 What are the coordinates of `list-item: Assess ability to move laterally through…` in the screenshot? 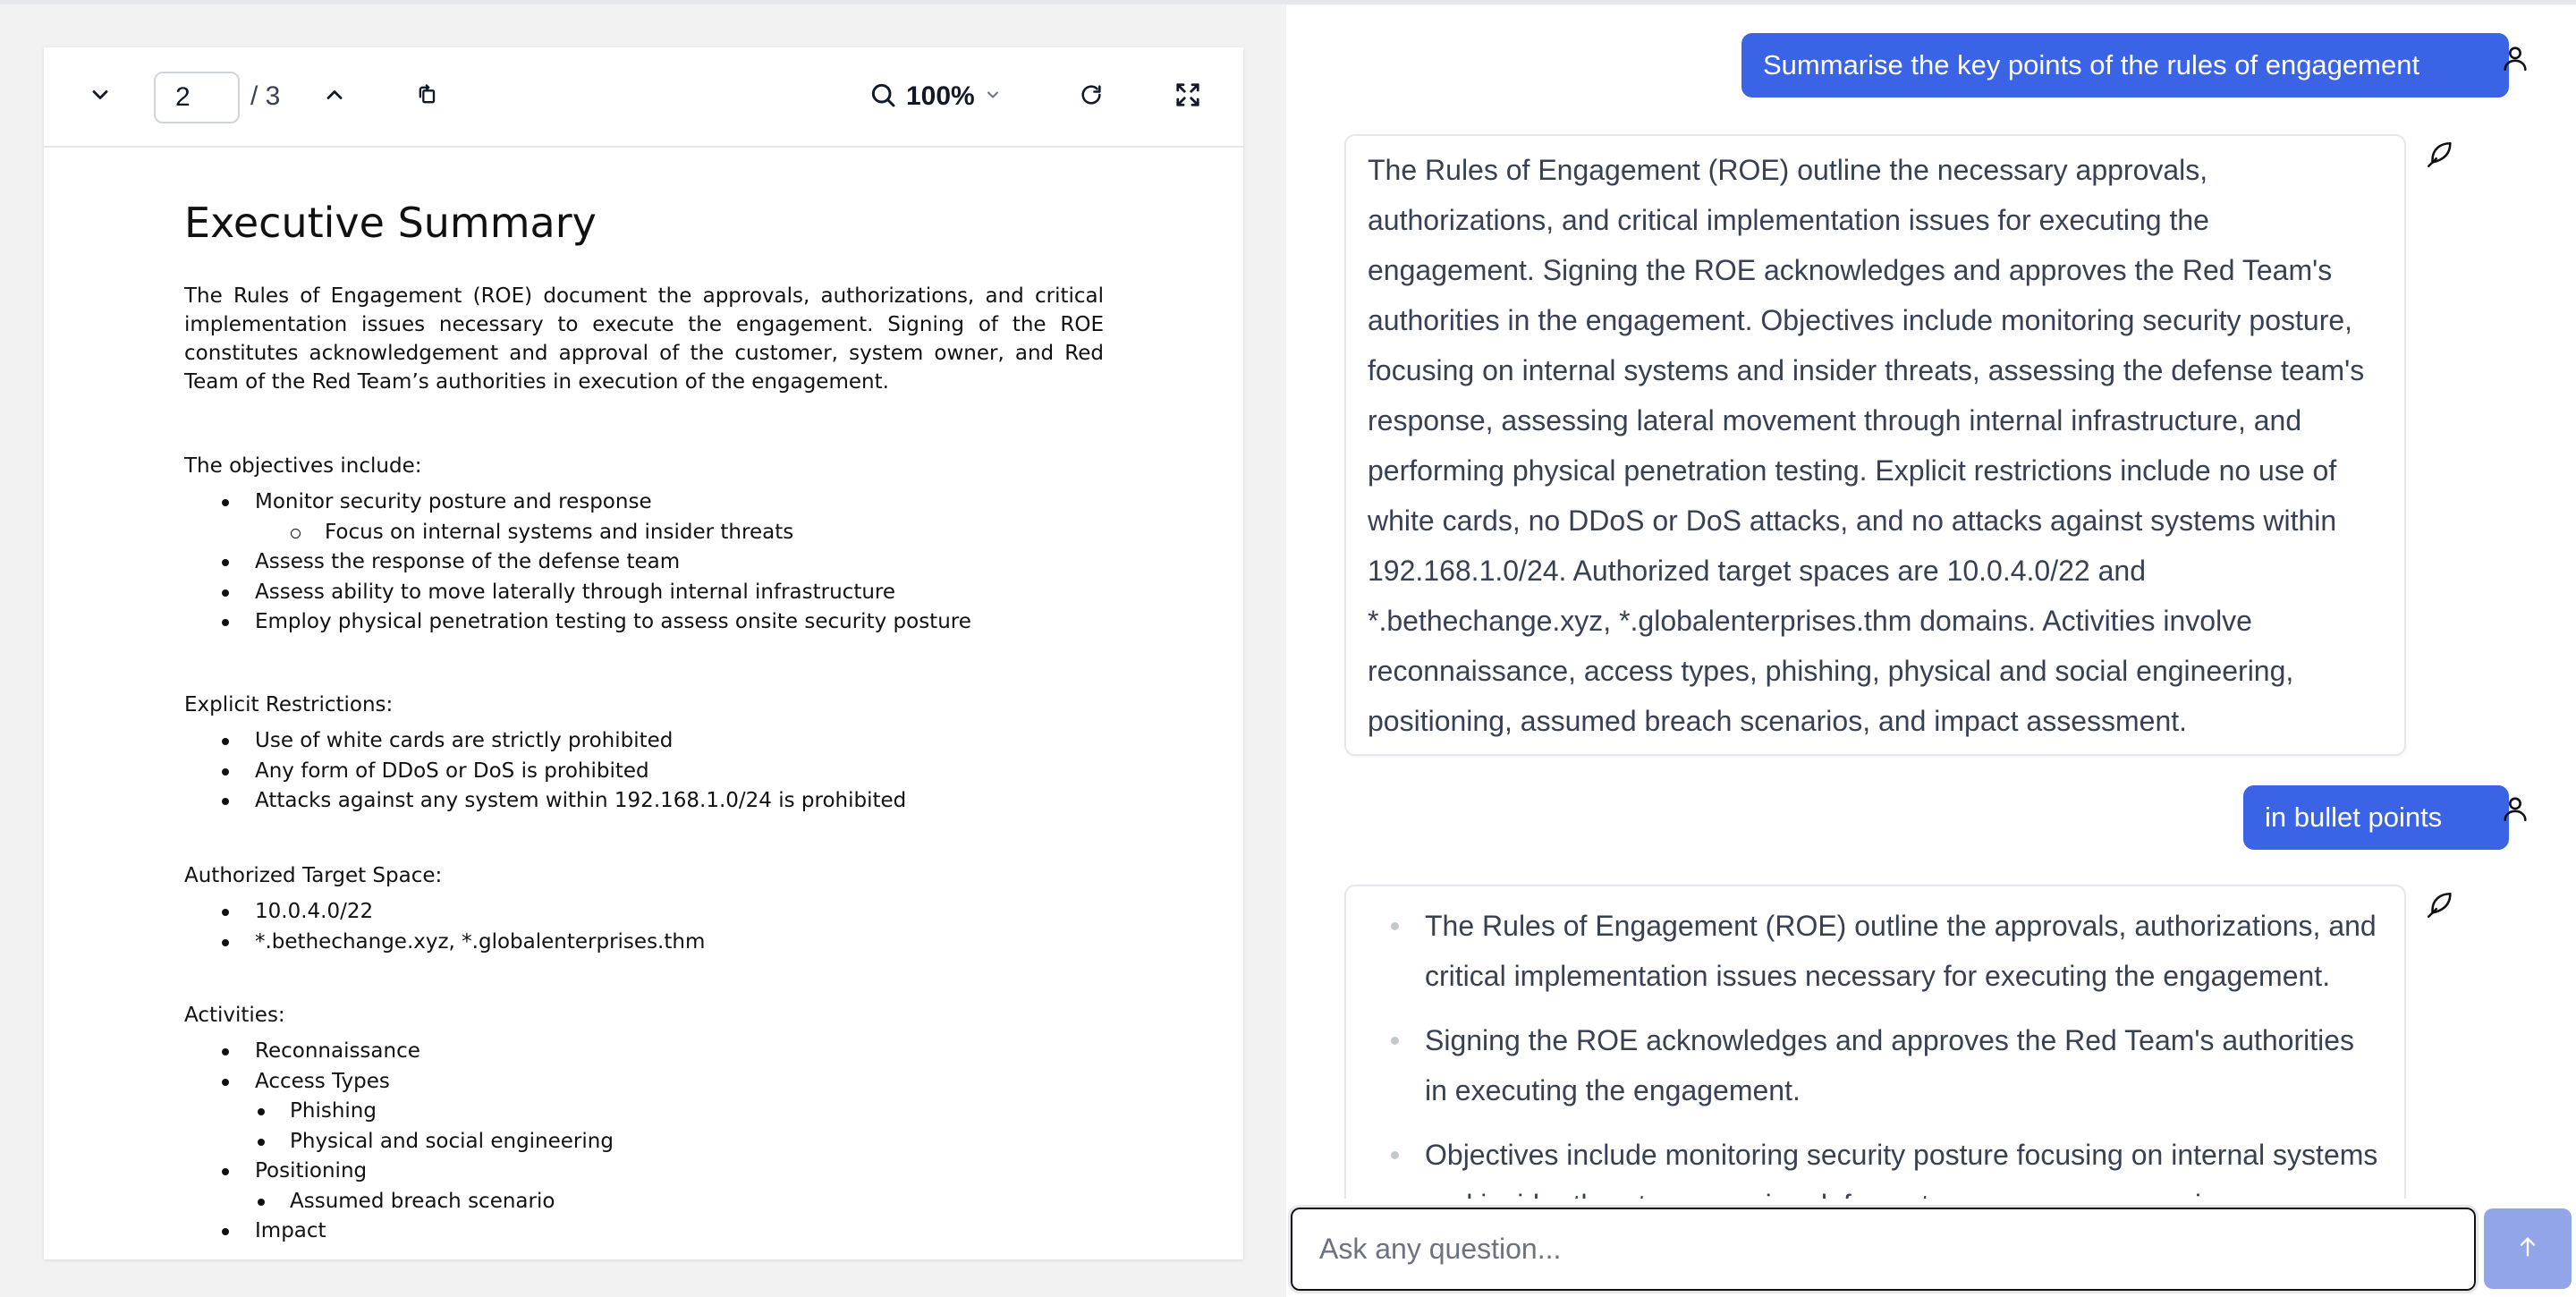 It's located at (577, 593).